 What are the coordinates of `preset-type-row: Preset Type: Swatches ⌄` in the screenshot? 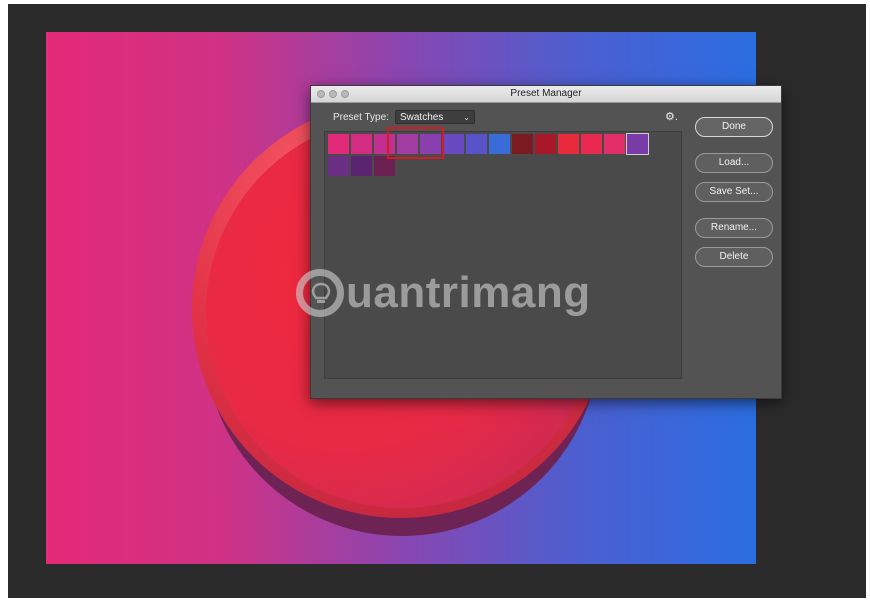 It's located at (404, 117).